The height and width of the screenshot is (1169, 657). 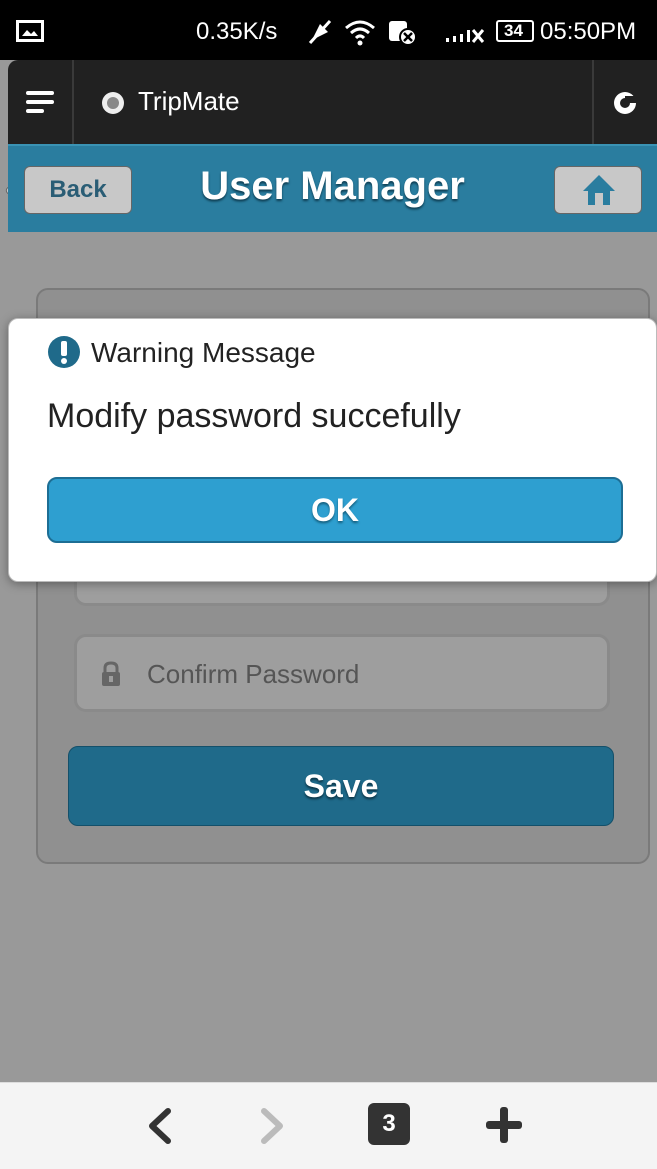 What do you see at coordinates (332, 189) in the screenshot?
I see `page-header: Back User Manager` at bounding box center [332, 189].